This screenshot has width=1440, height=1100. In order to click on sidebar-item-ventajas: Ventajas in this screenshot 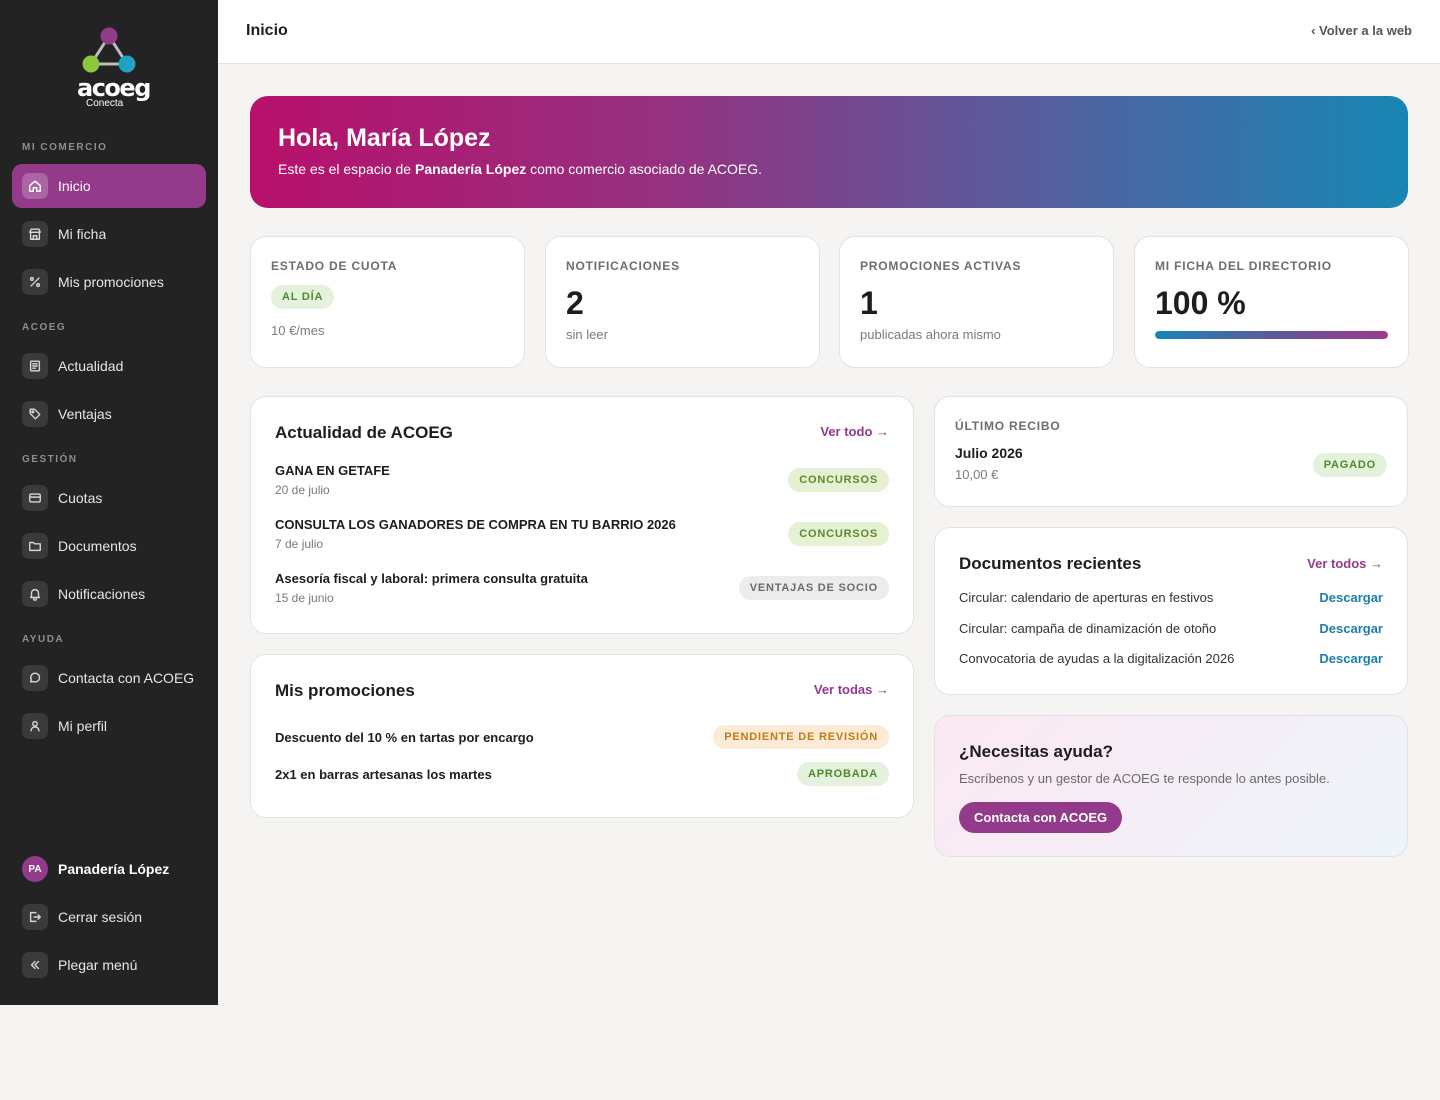, I will do `click(109, 414)`.